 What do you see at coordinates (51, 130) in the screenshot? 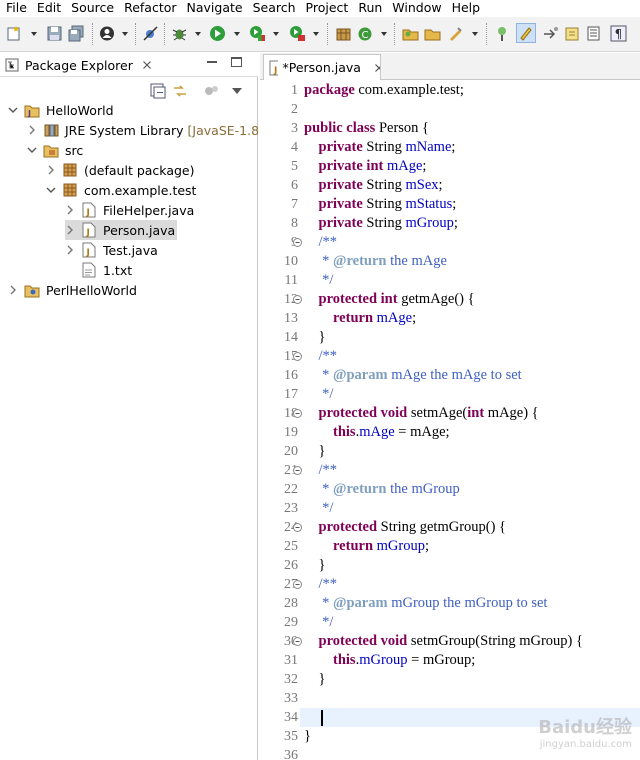
I see `library-icon` at bounding box center [51, 130].